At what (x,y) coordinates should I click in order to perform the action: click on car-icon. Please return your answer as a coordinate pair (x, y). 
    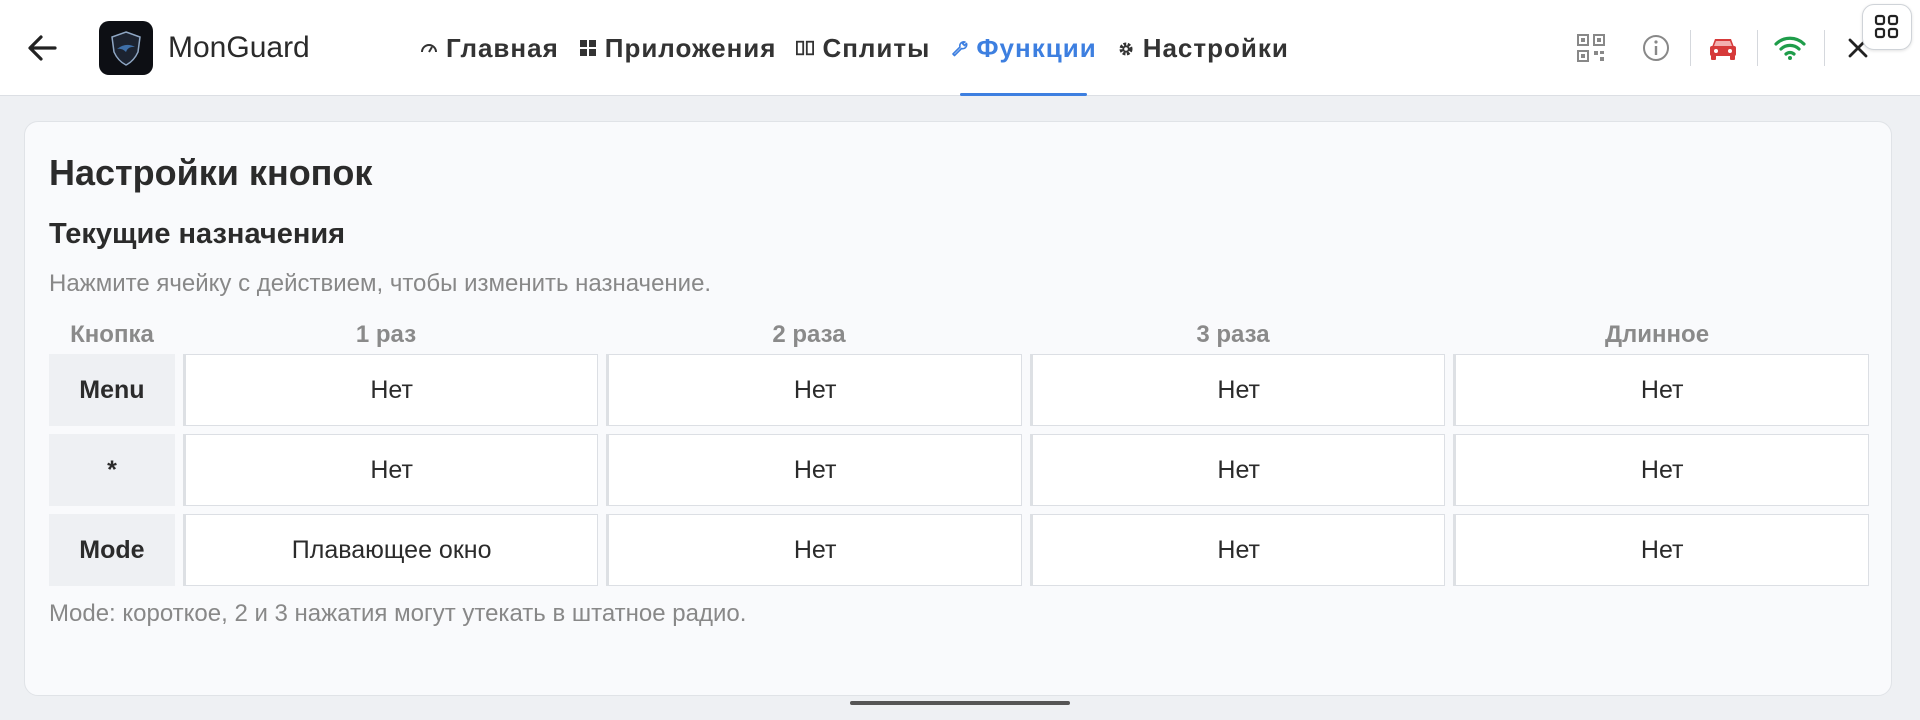
    Looking at the image, I should click on (1723, 49).